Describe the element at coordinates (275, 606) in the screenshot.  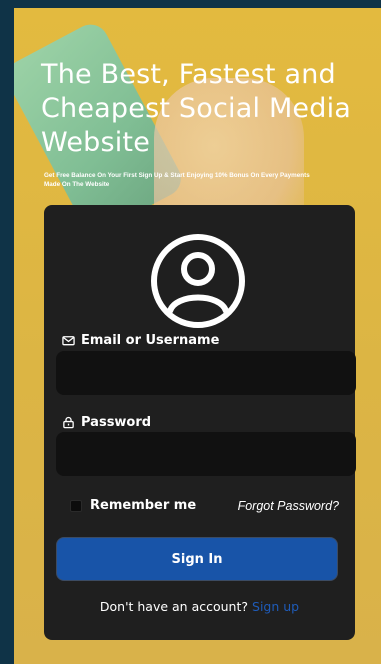
I see `sign-up-link: Sign up` at that location.